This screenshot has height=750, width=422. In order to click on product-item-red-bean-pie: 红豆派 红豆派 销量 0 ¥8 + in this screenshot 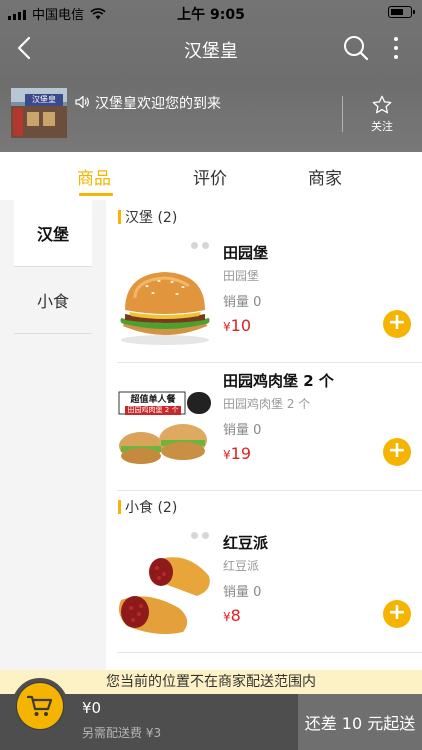, I will do `click(269, 588)`.